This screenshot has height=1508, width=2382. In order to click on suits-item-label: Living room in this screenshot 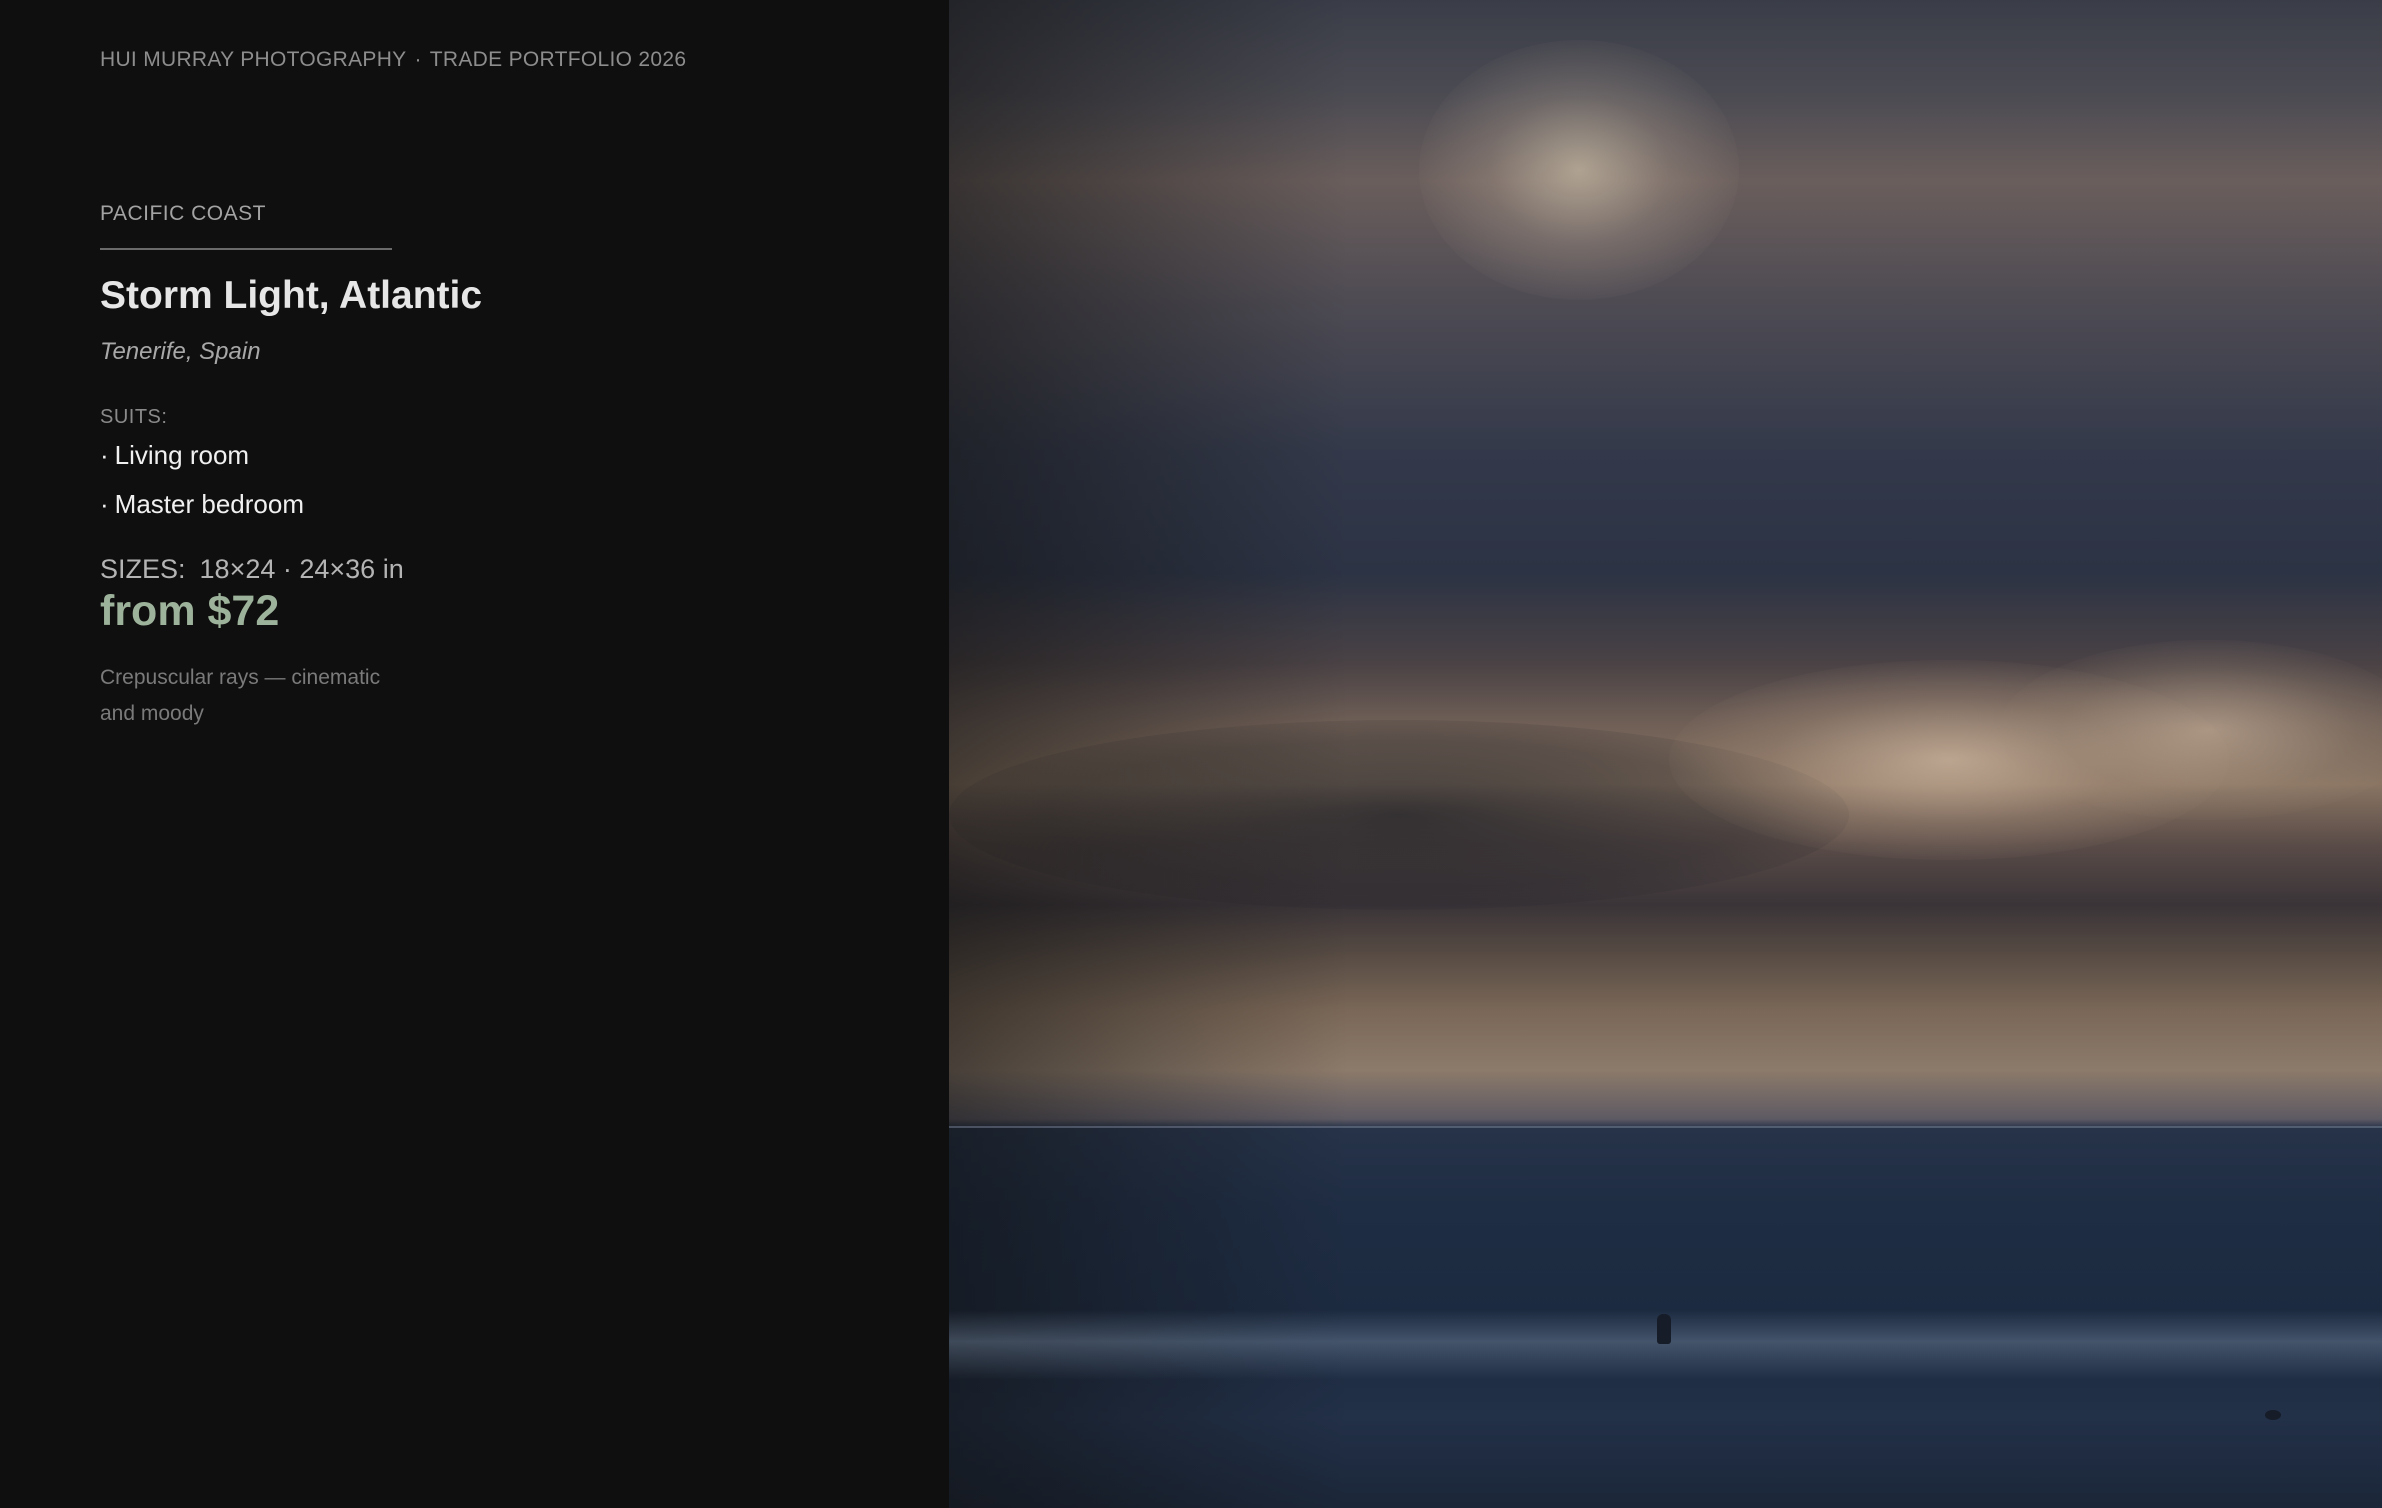, I will do `click(182, 455)`.